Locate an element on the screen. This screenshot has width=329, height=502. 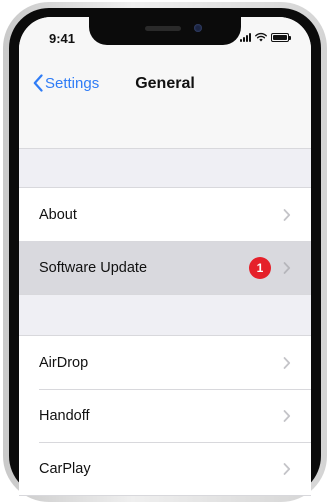
cellular-signal-icon is located at coordinates (245, 37).